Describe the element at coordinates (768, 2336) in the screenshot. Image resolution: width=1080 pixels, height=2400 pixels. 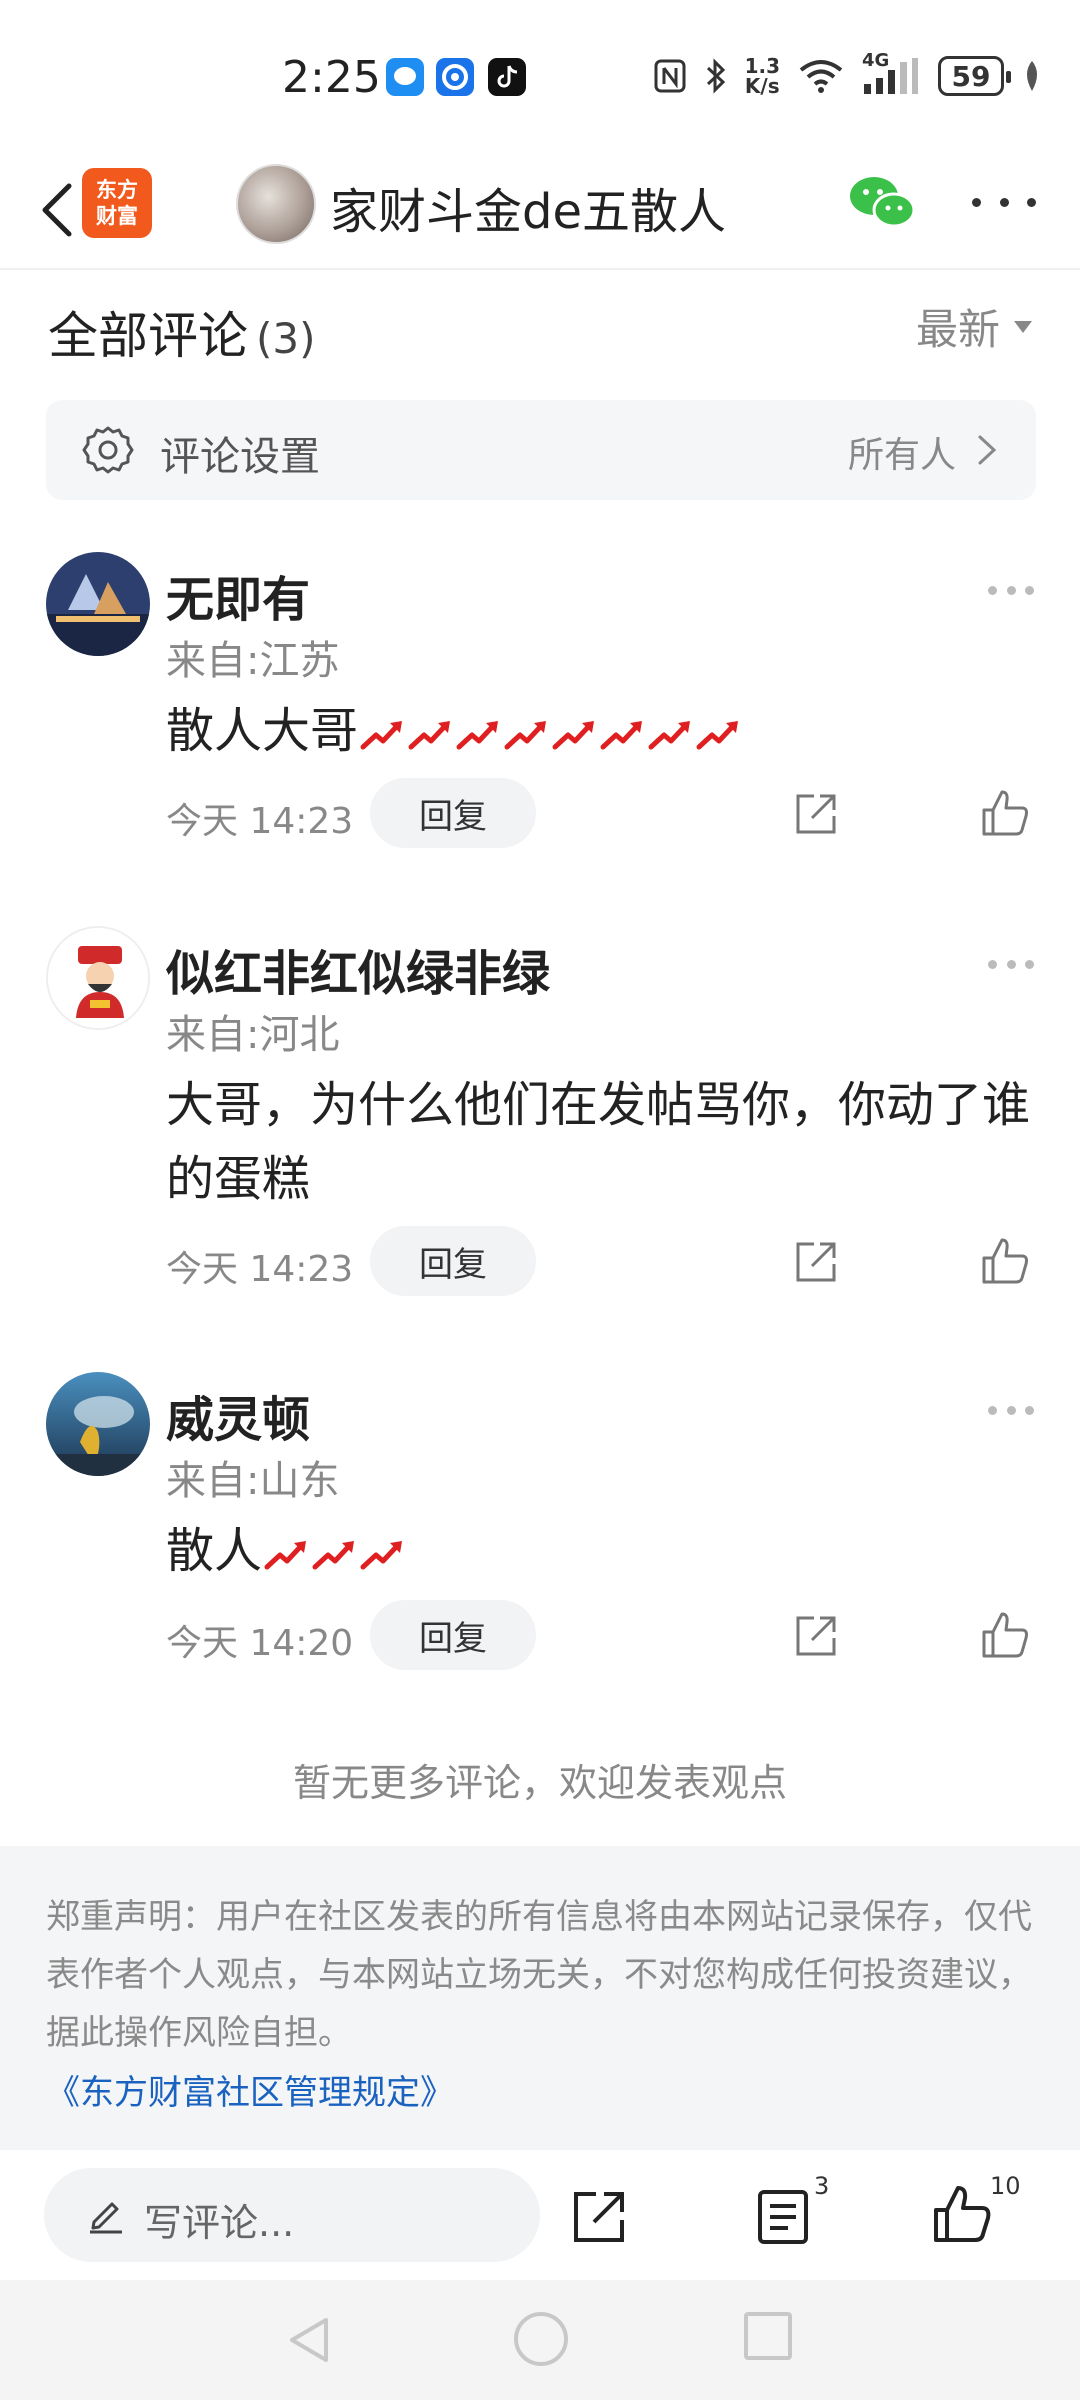
I see `system-recents-icon` at that location.